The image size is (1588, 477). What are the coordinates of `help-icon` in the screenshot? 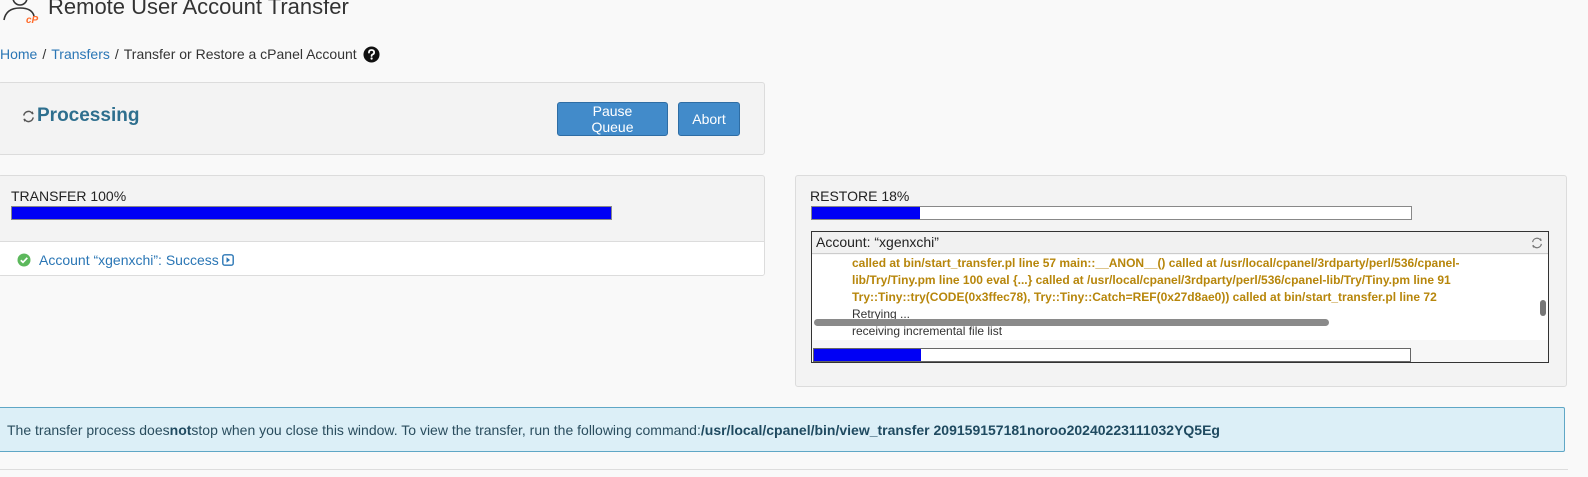 It's located at (371, 54).